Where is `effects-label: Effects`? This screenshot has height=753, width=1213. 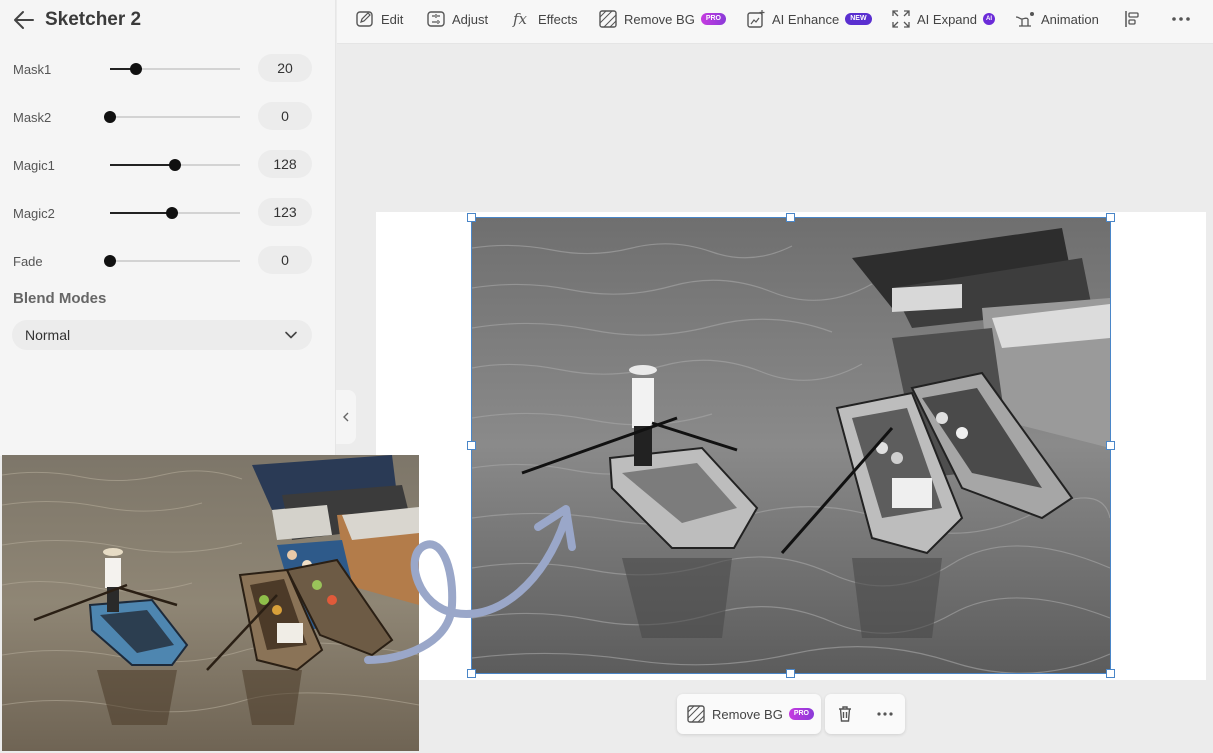 effects-label: Effects is located at coordinates (558, 19).